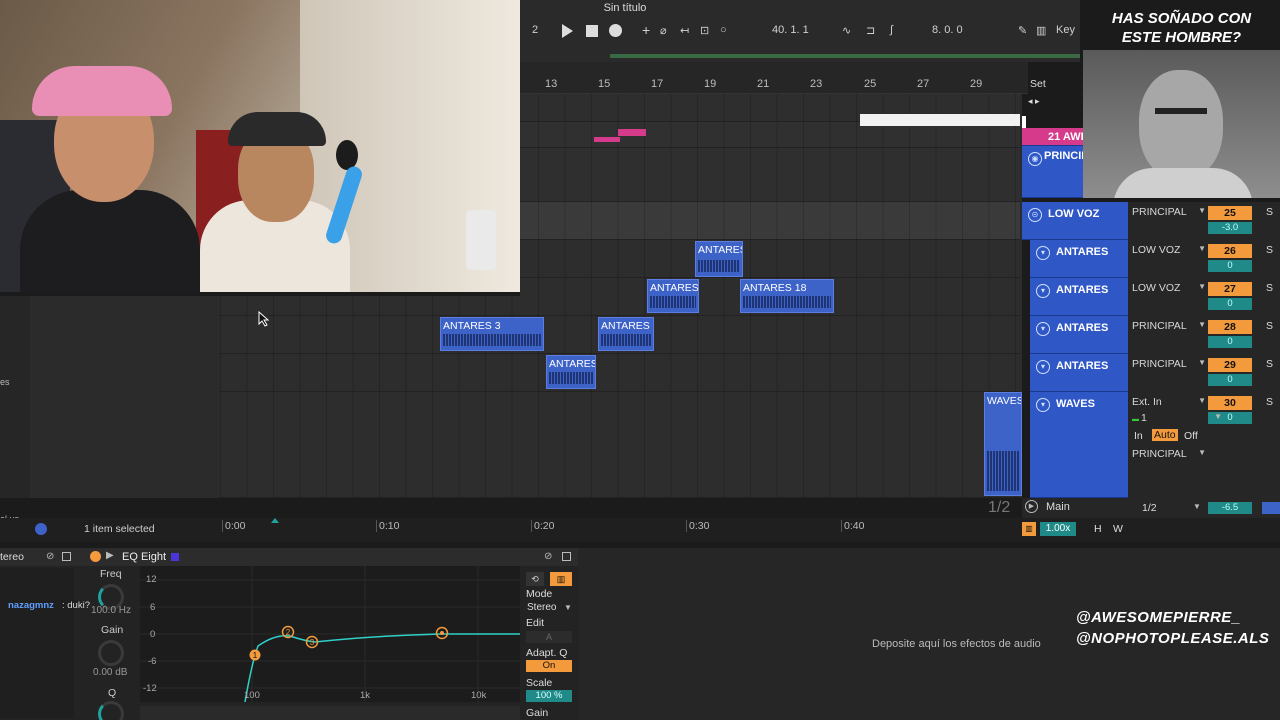 This screenshot has height=720, width=1280. Describe the element at coordinates (95, 556) in the screenshot. I see `device-power-icon` at that location.